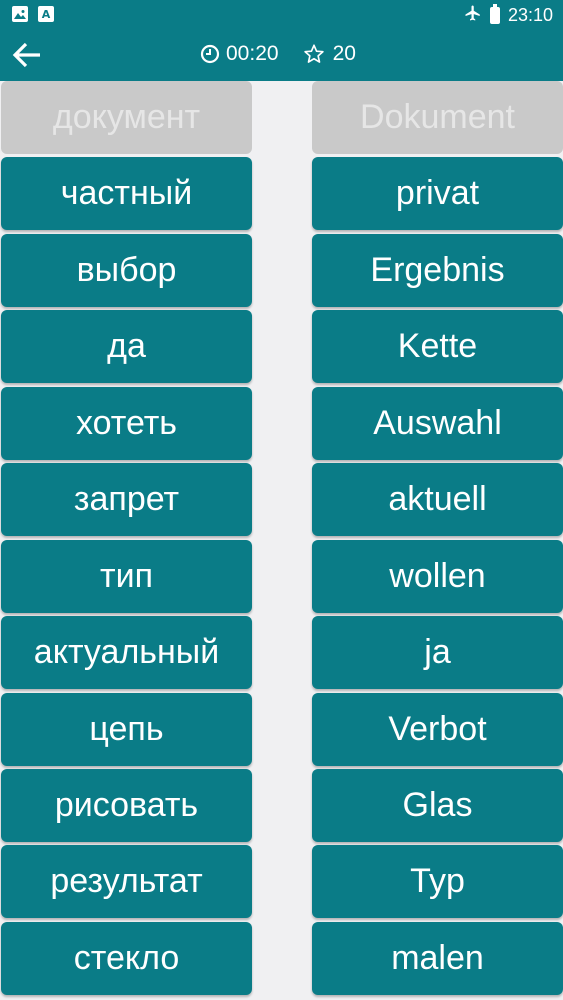 The height and width of the screenshot is (1000, 563). I want to click on word-tile: wollen, so click(437, 576).